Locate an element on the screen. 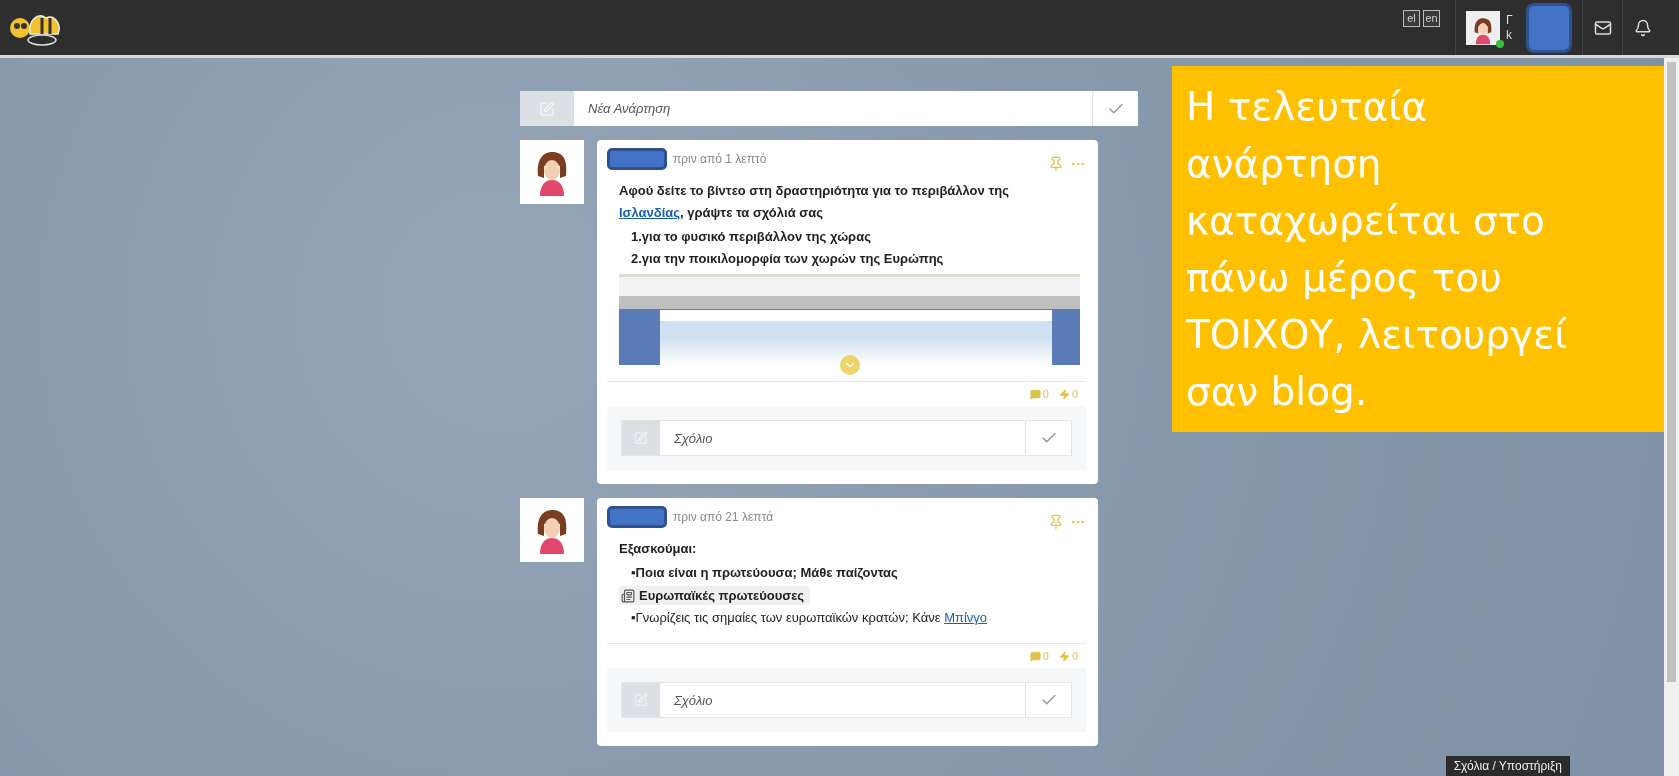  scrollbar is located at coordinates (1671, 417).